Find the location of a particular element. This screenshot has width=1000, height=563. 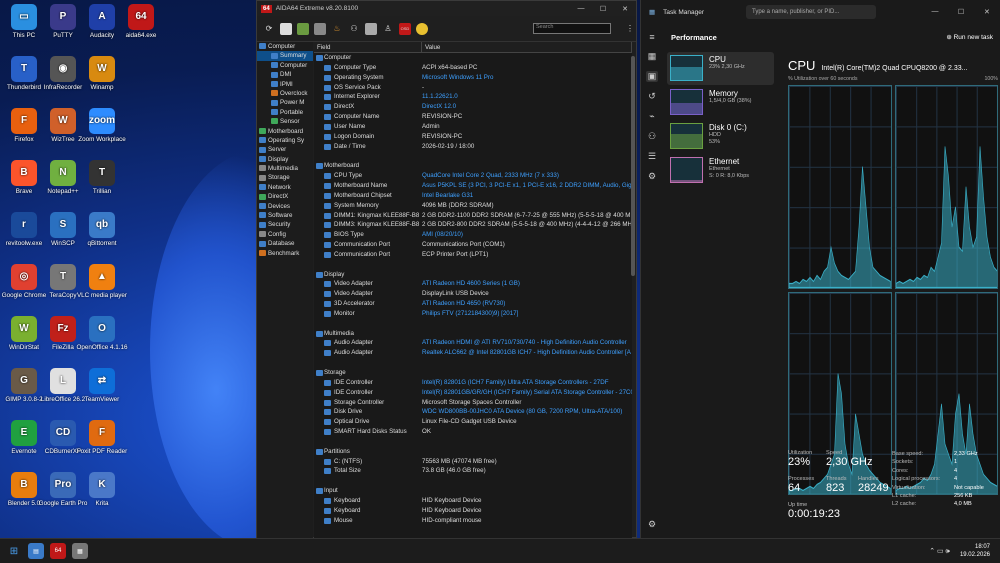

section-header-row: Motherboard is located at coordinates (473, 166).